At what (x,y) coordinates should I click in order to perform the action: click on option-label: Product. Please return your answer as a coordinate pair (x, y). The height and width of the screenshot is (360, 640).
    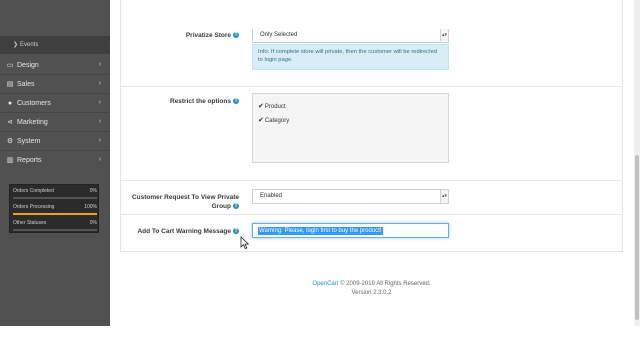
    Looking at the image, I should click on (275, 107).